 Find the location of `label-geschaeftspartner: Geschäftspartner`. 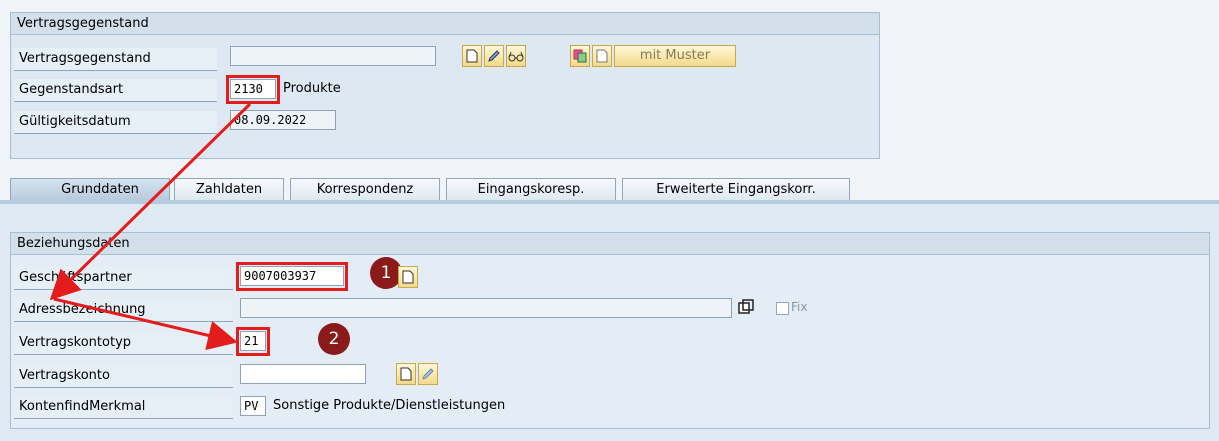

label-geschaeftspartner: Geschäftspartner is located at coordinates (123, 278).